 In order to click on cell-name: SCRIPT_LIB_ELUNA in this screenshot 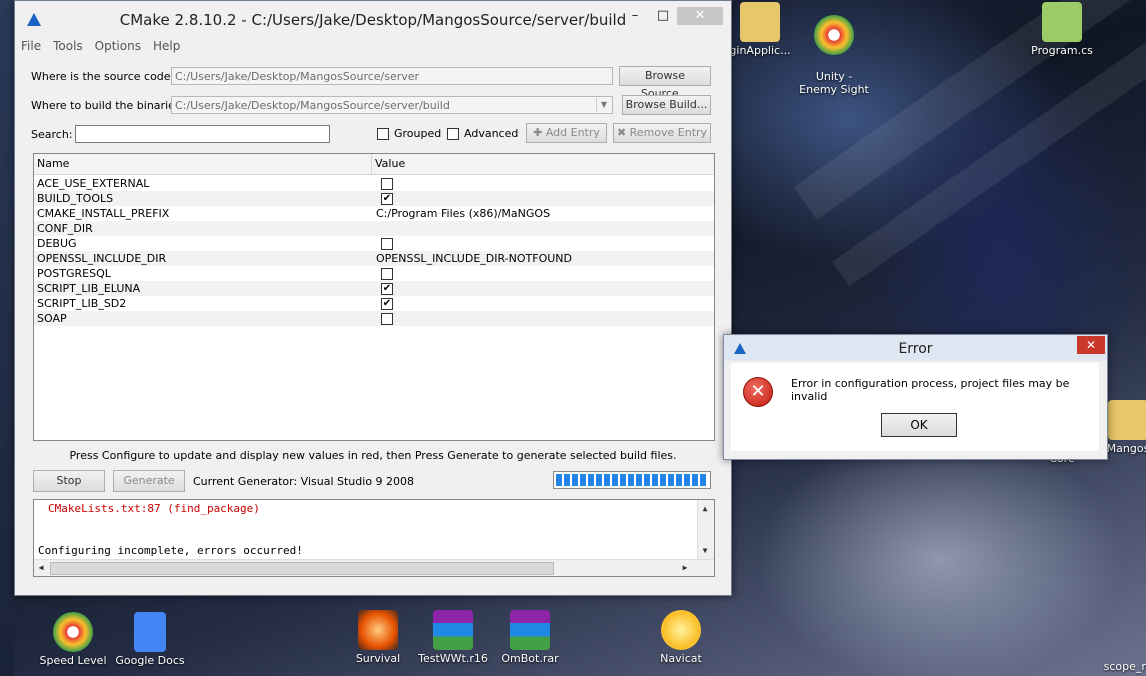, I will do `click(89, 288)`.